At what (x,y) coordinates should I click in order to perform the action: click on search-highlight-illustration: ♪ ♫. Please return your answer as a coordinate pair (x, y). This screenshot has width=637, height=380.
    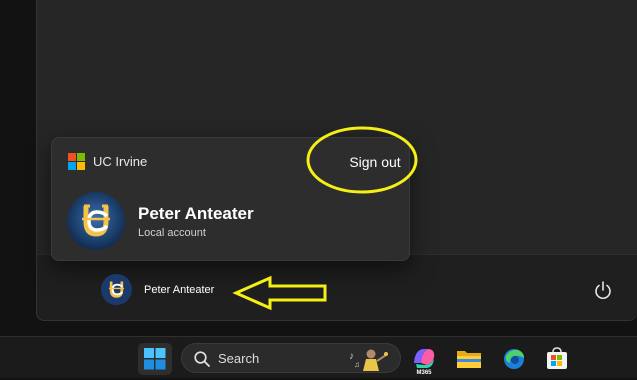
    Looking at the image, I should click on (368, 360).